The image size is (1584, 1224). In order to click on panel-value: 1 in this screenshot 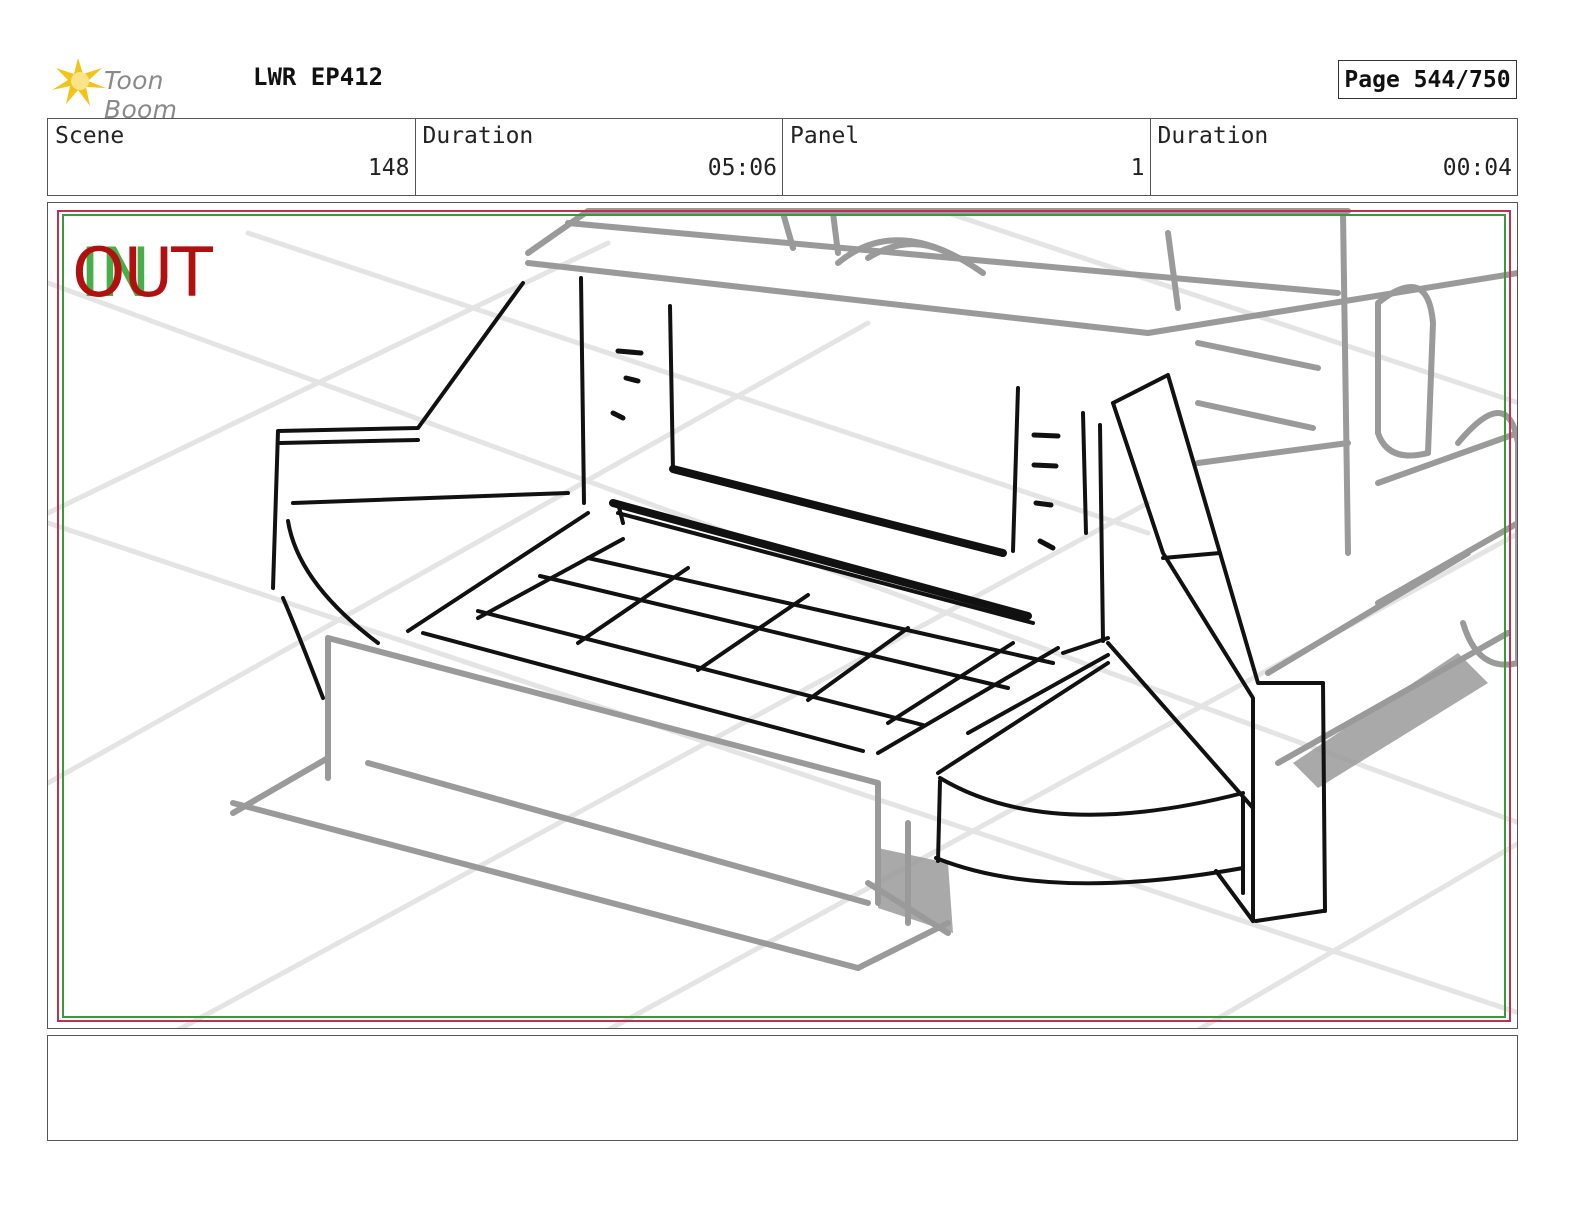, I will do `click(1137, 168)`.